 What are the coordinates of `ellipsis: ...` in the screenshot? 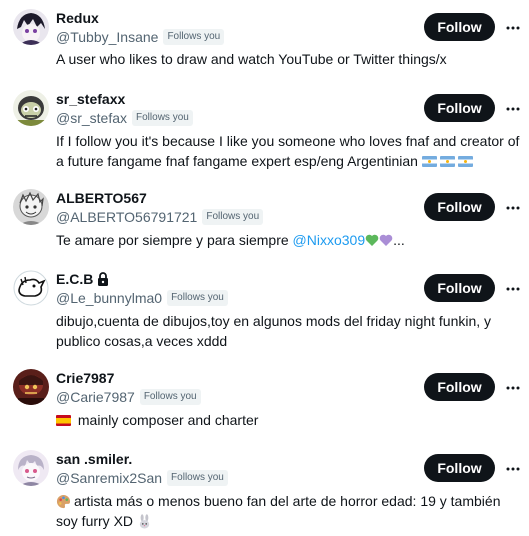 It's located at (399, 240).